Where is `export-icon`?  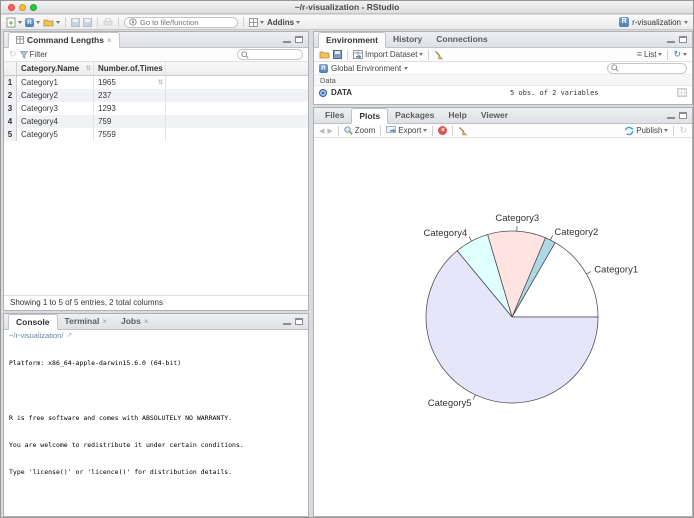
export-icon is located at coordinates (391, 129).